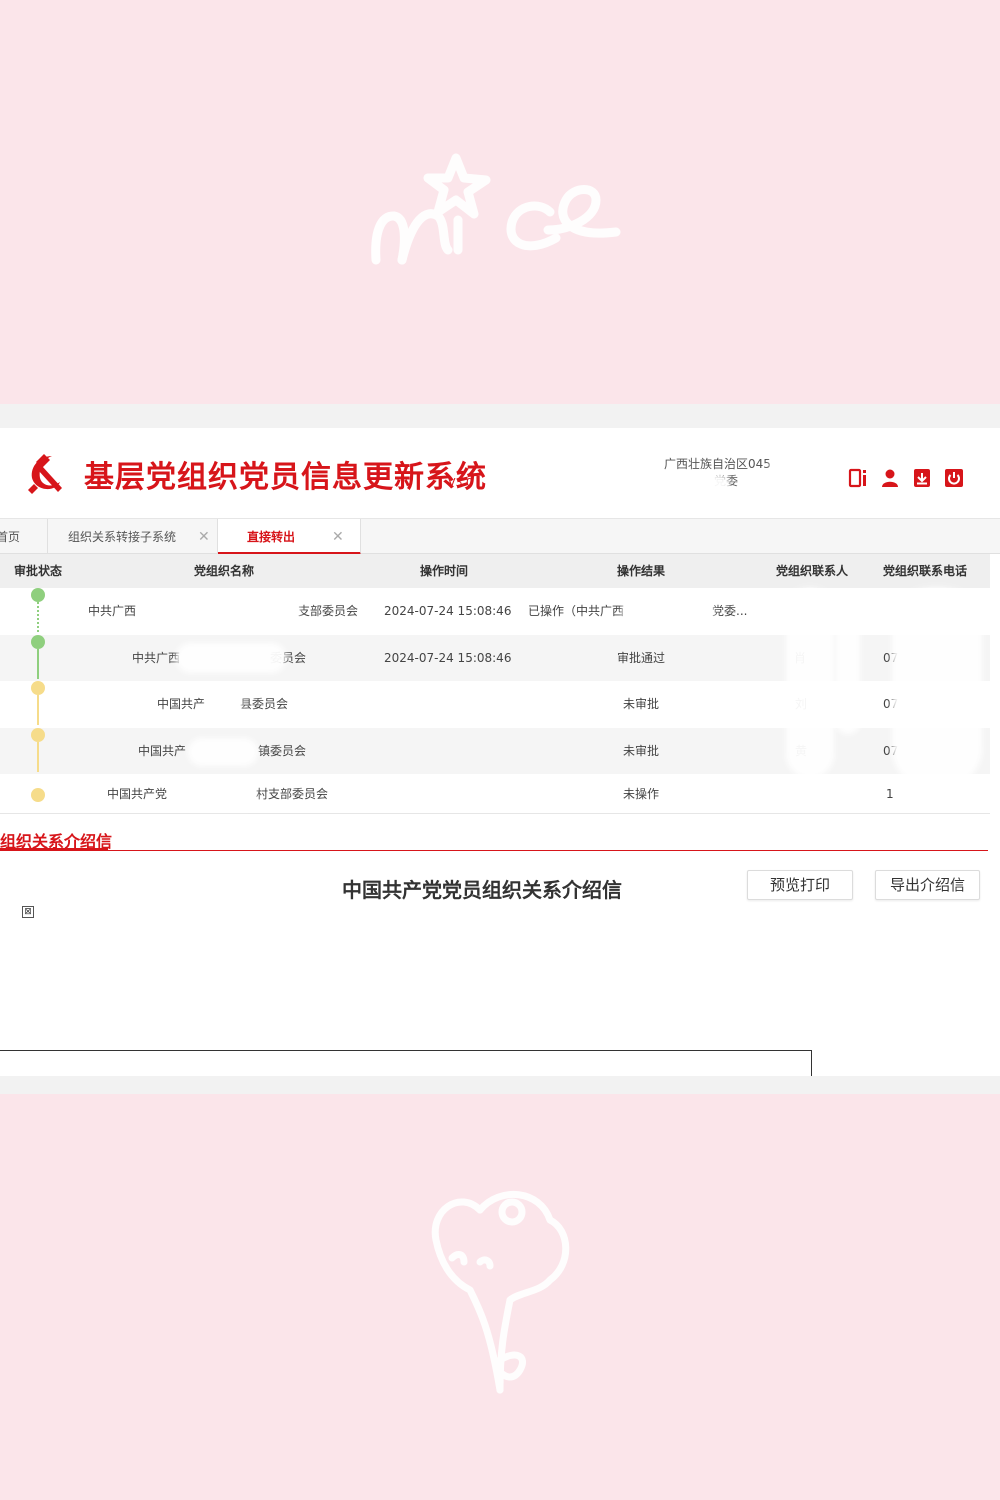 The width and height of the screenshot is (1000, 1500). What do you see at coordinates (482, 890) in the screenshot?
I see `letter-title: 中国共产党党员组织关系介绍信` at bounding box center [482, 890].